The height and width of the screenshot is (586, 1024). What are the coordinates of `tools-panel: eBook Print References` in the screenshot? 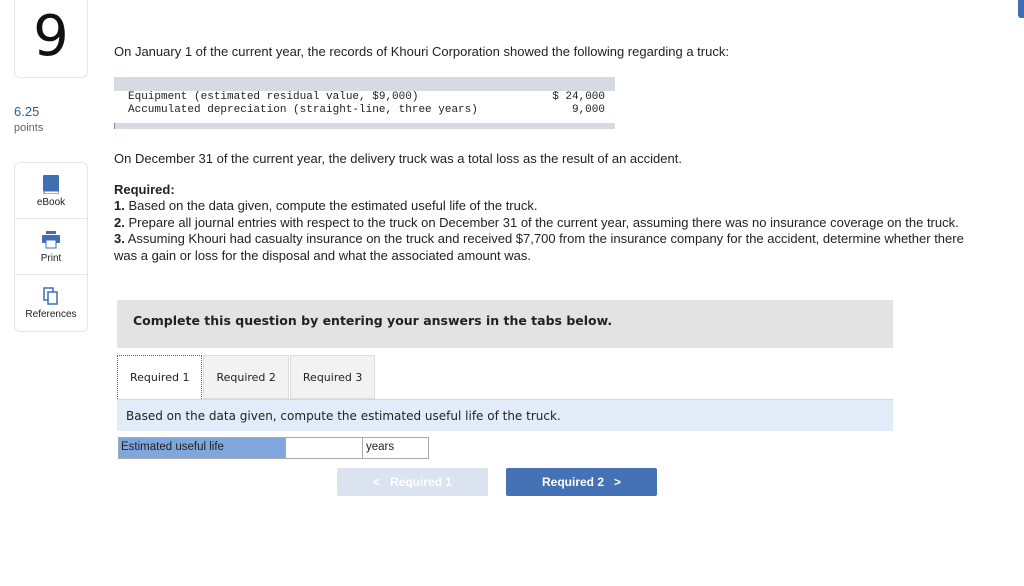 It's located at (51, 247).